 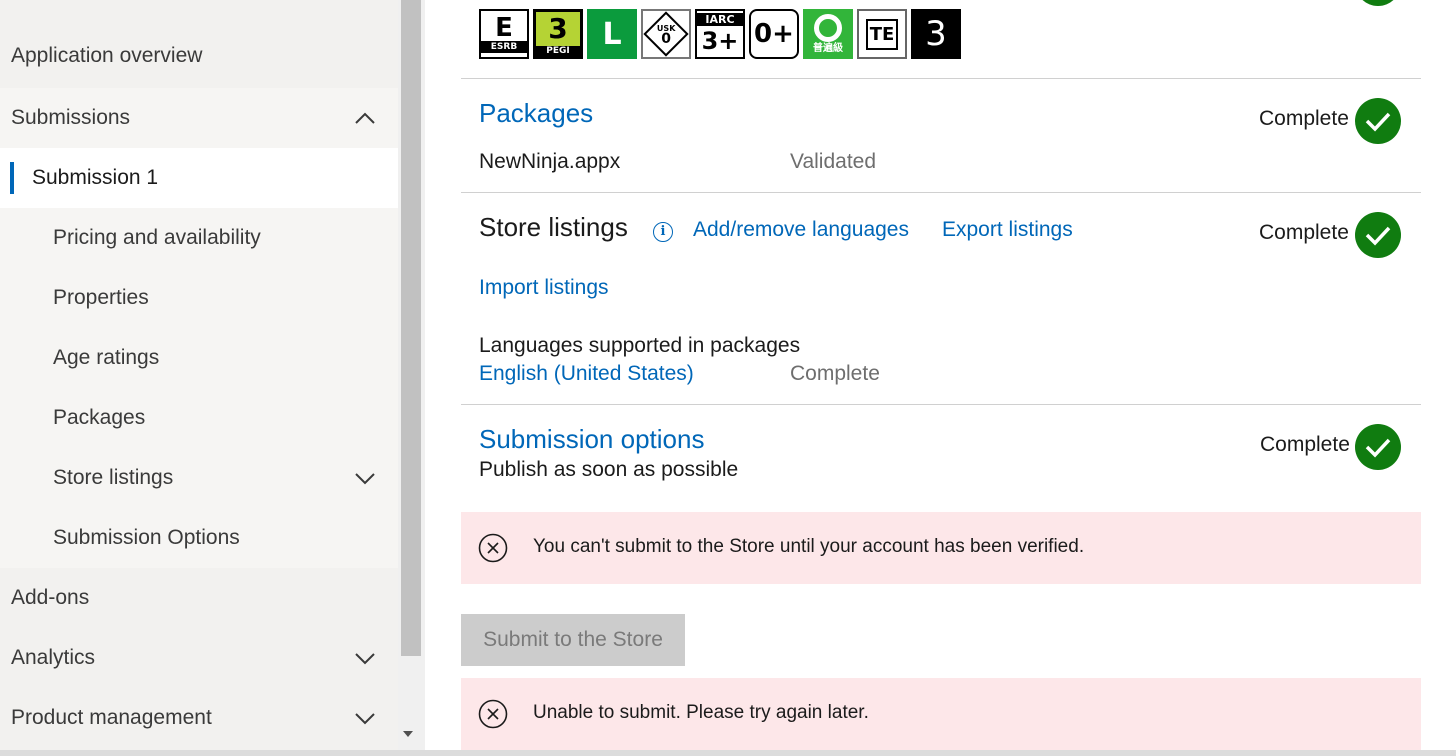 What do you see at coordinates (728, 753) in the screenshot?
I see `window-bottom-edge` at bounding box center [728, 753].